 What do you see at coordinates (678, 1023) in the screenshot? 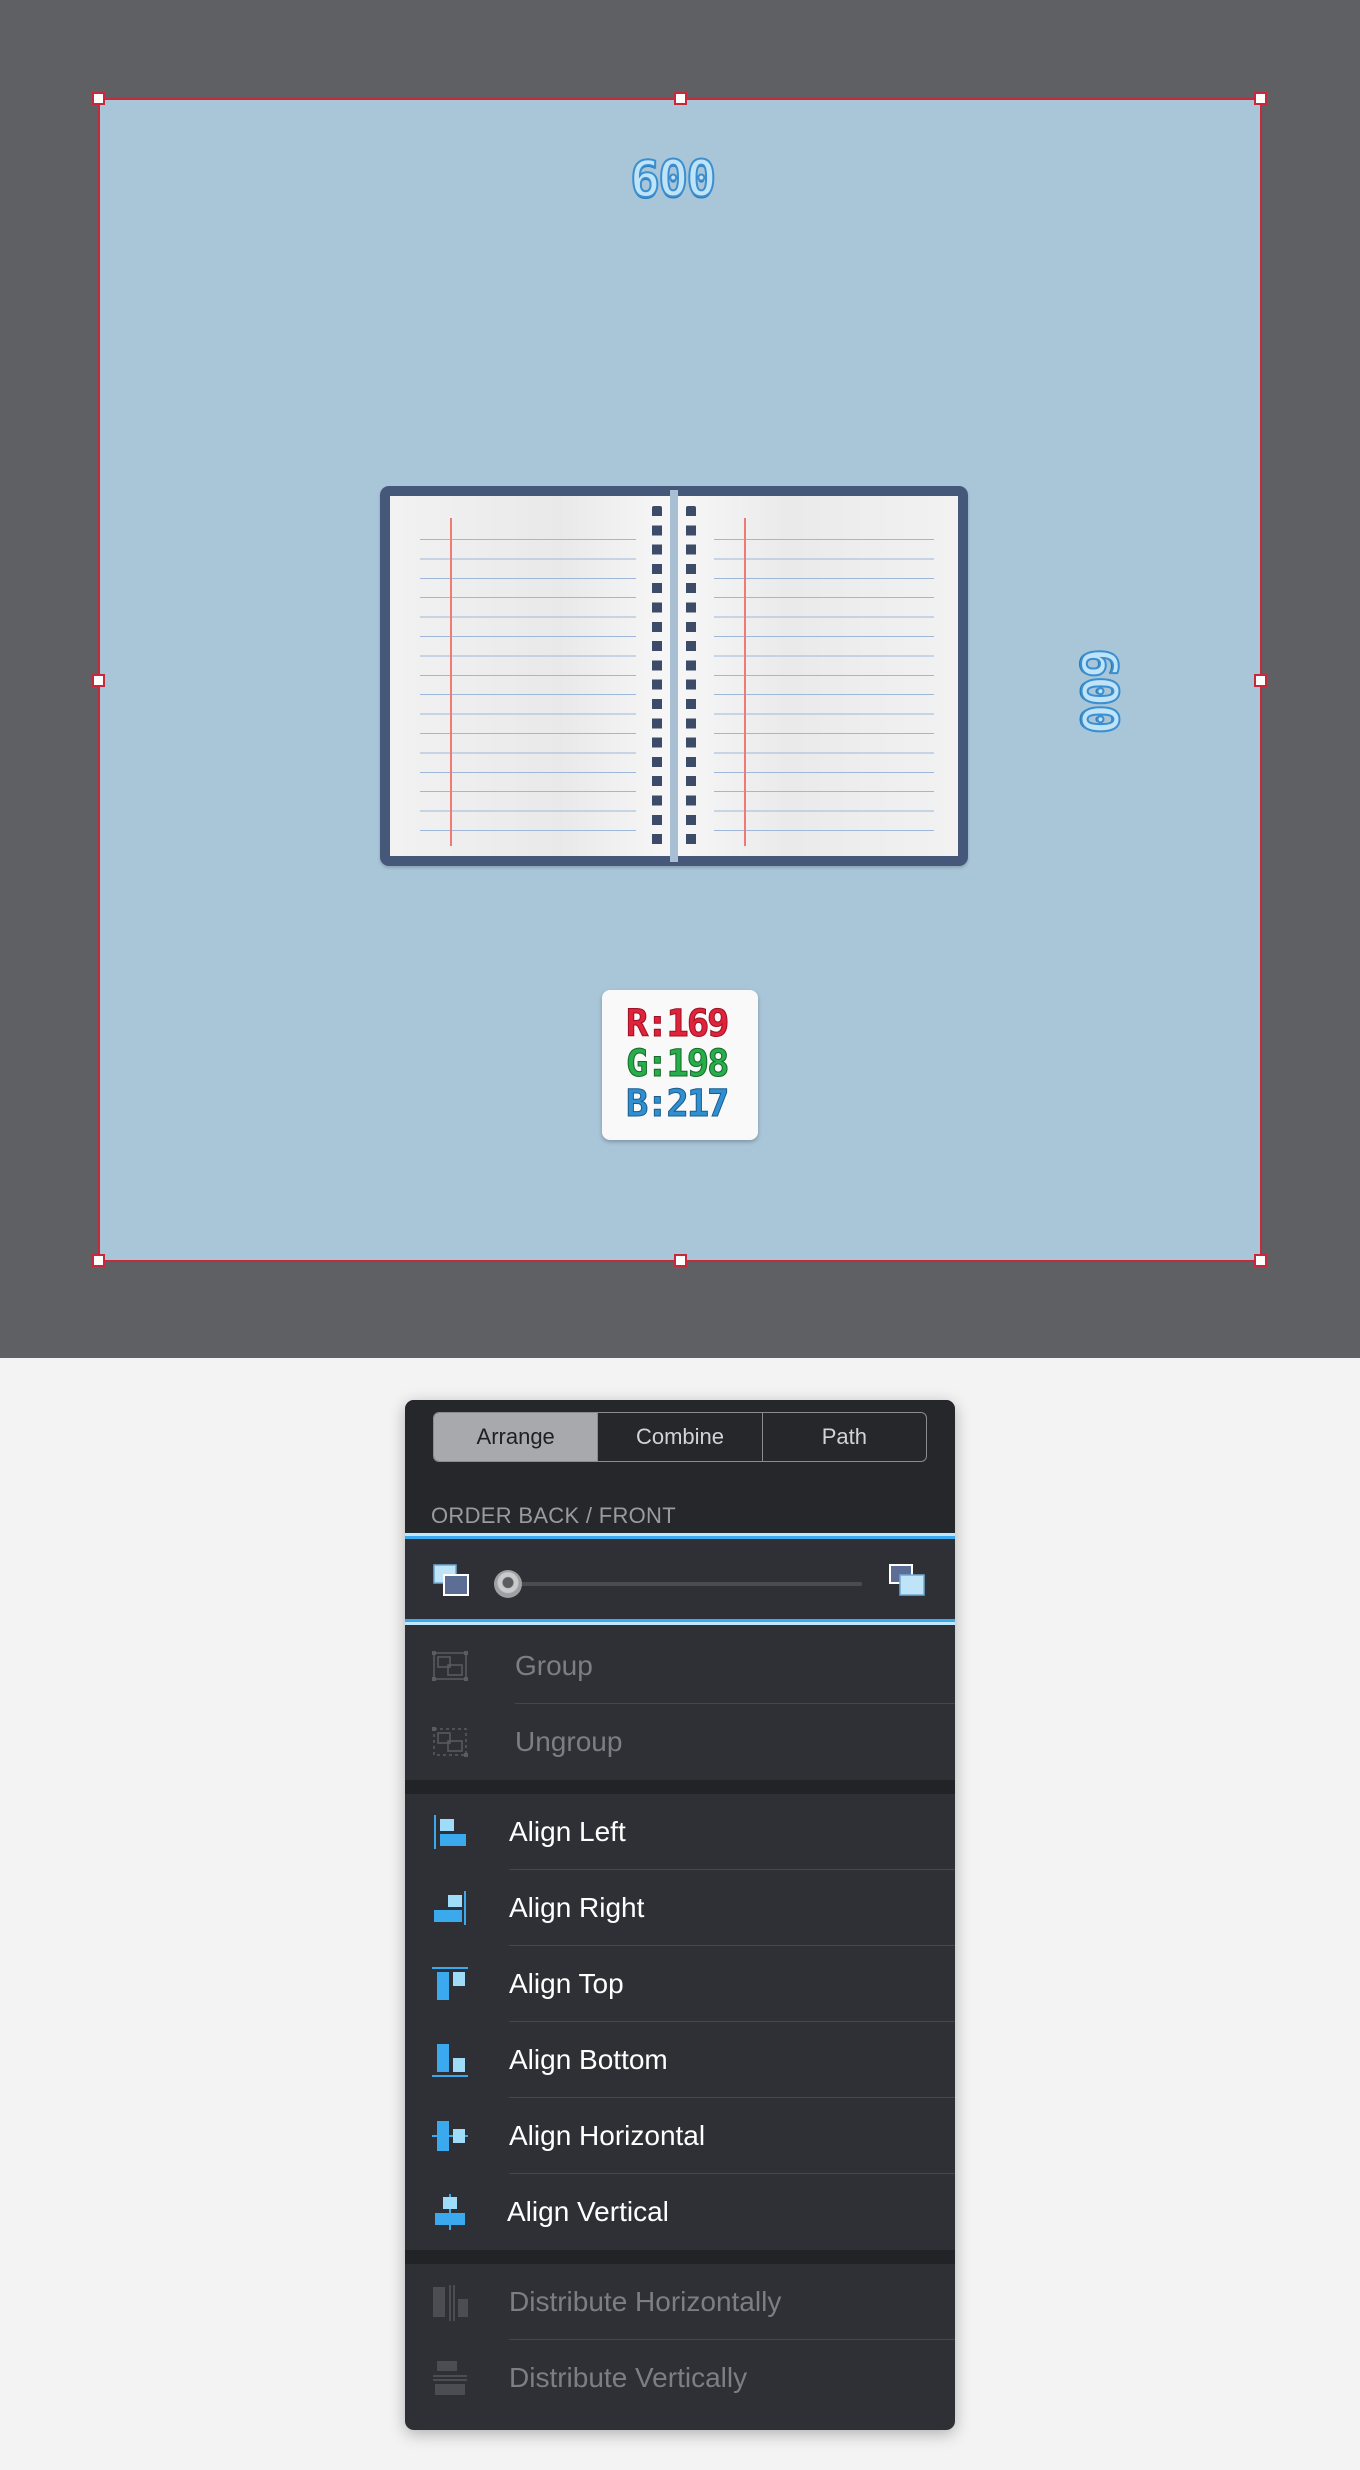
I see `rgb-red-value: R:169` at bounding box center [678, 1023].